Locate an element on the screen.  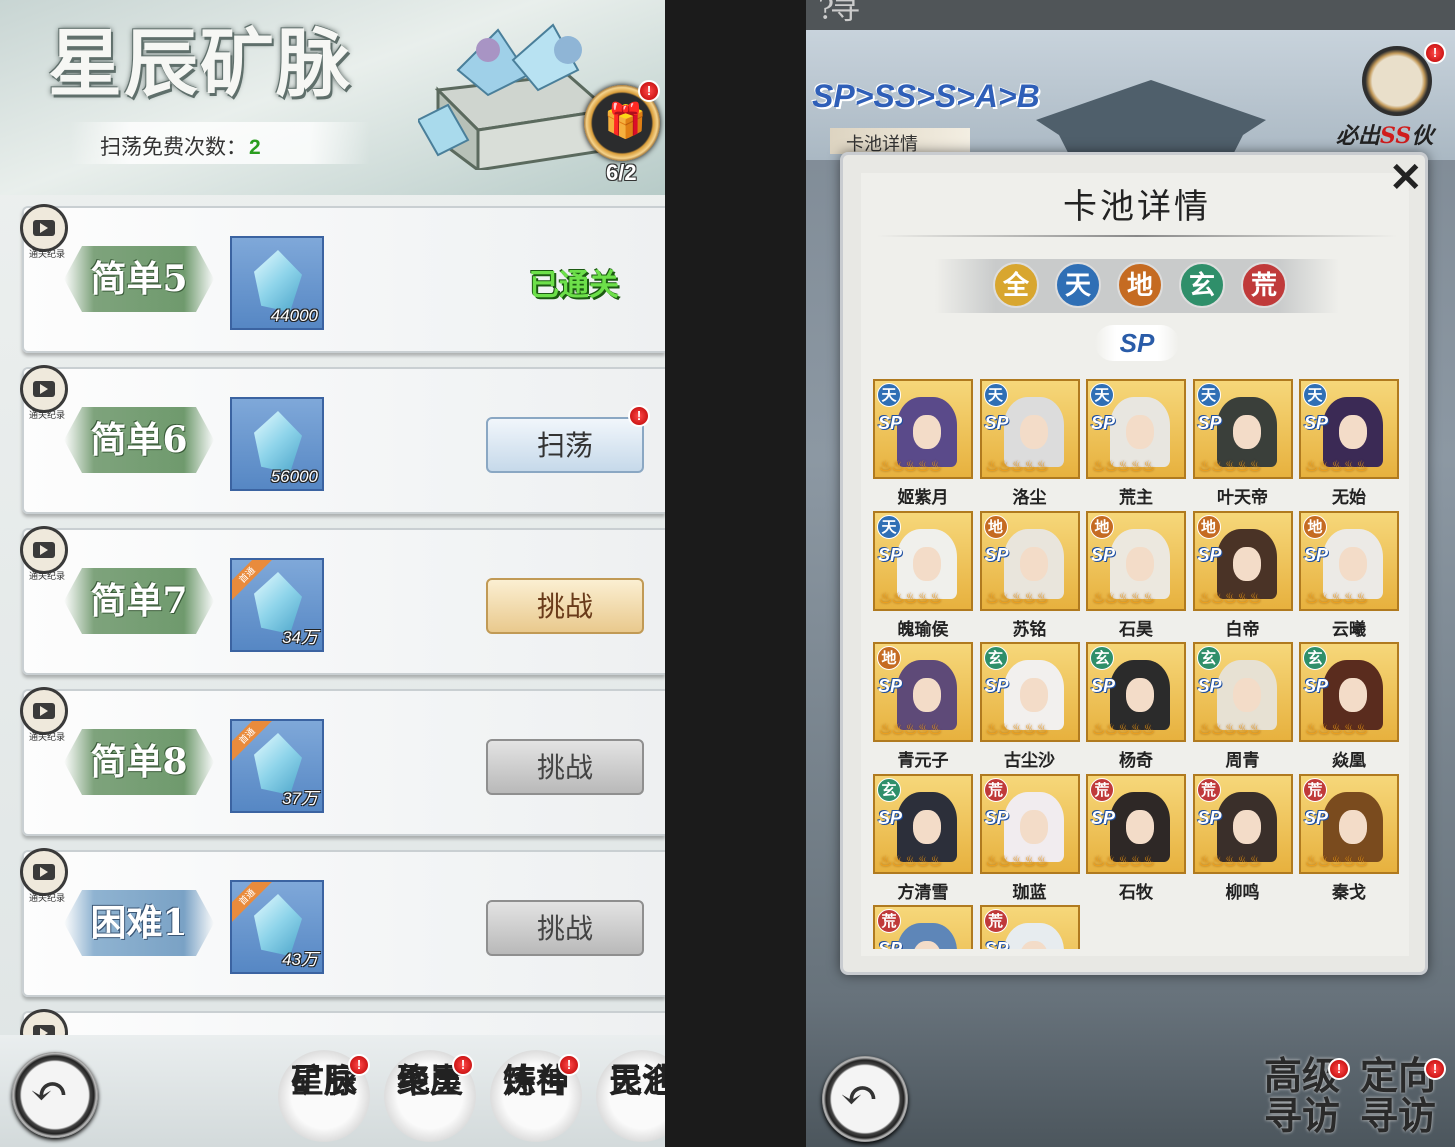
character-card: 天 SP ♨♨♨♨♨ 洛尘 is located at coordinates (1029, 443).